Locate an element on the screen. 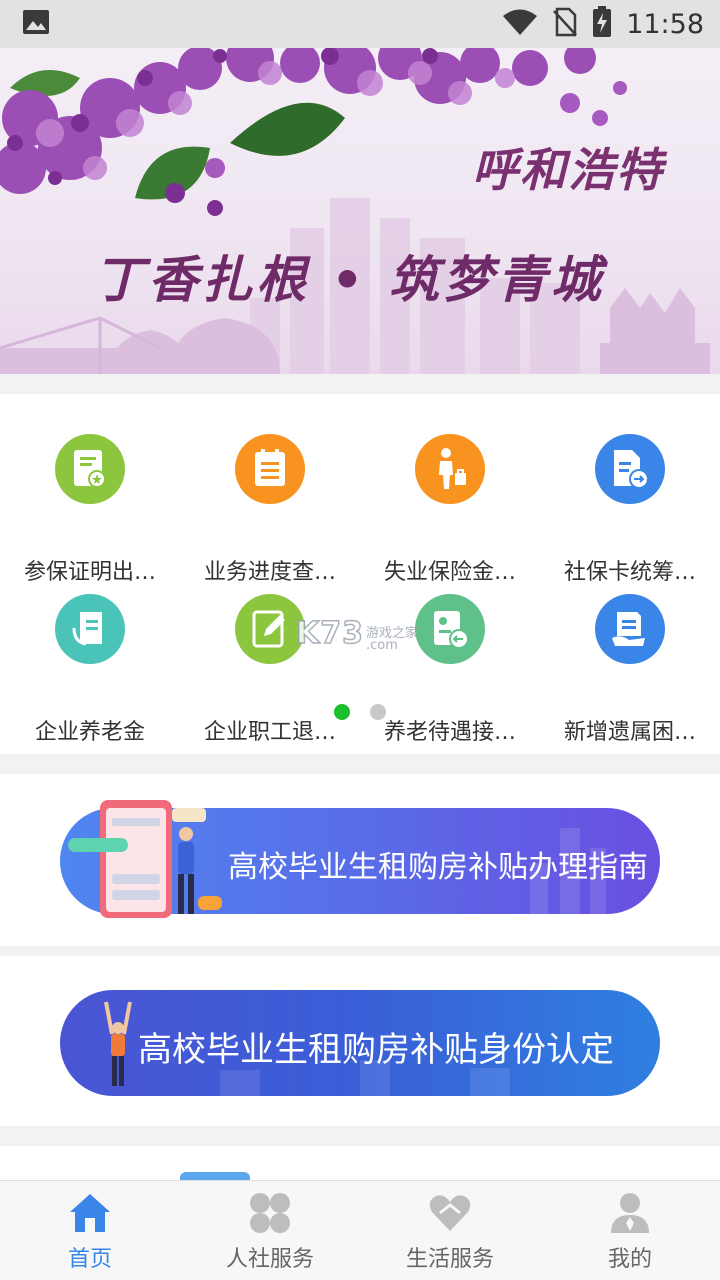 This screenshot has width=720, height=1280. tab-profile: 我的 is located at coordinates (630, 1230).